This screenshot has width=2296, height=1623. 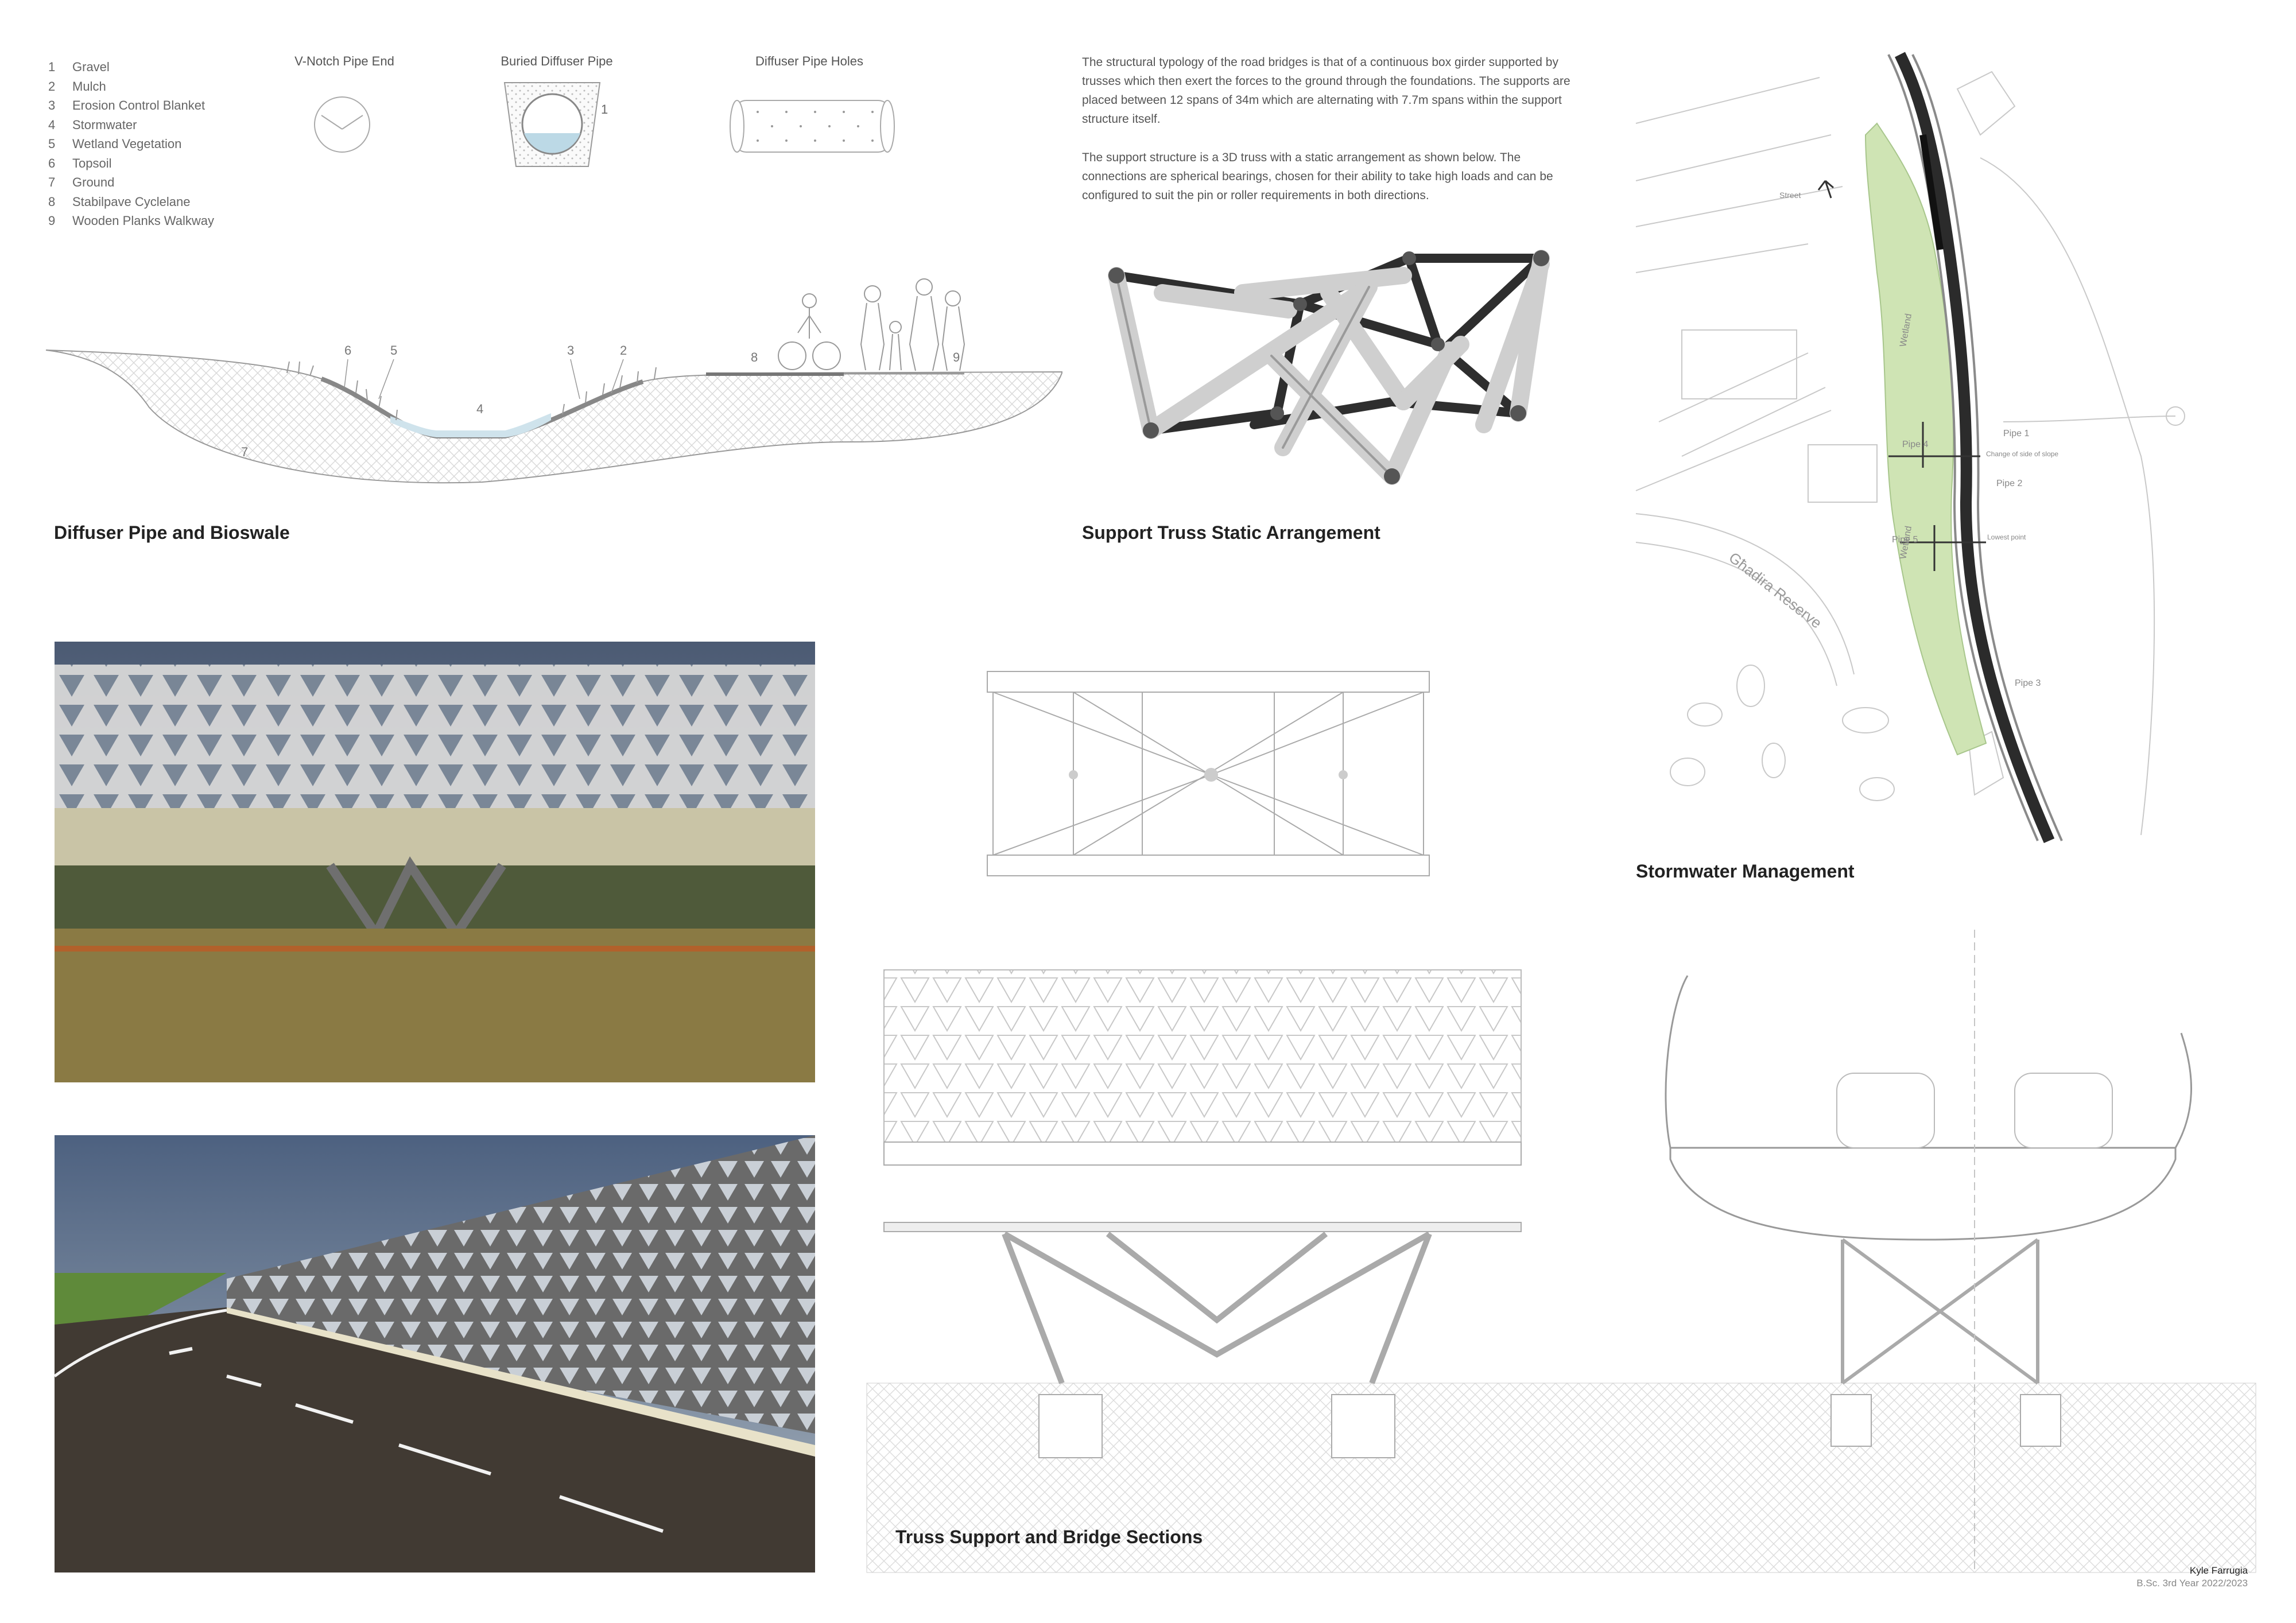 I want to click on diffuser-title: Diffuser Pipe and Bioswale, so click(x=172, y=532).